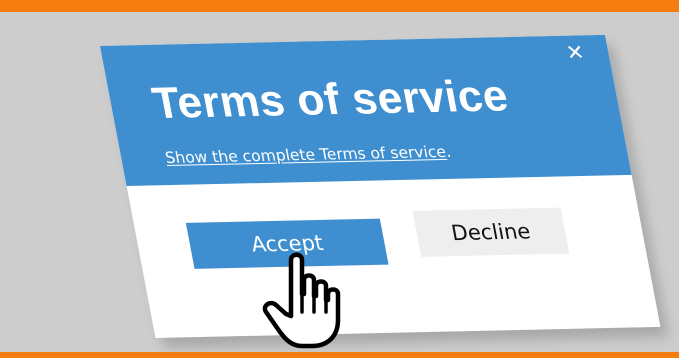  I want to click on decline-button: Decline, so click(491, 232).